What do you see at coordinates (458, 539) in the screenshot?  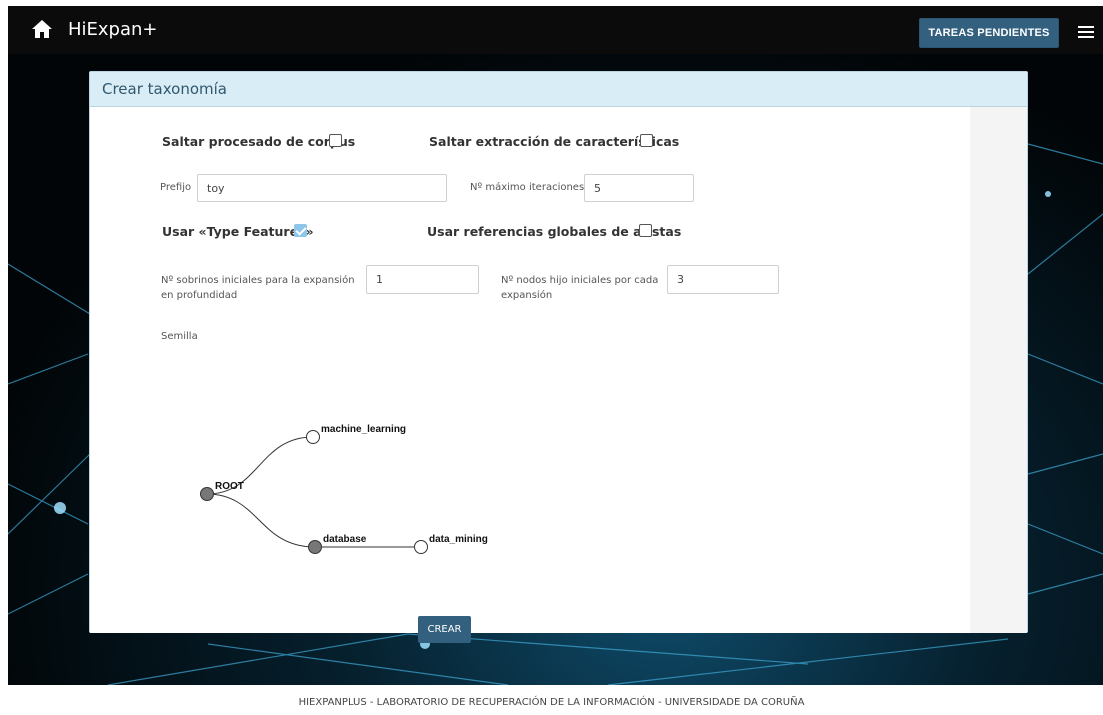 I see `node-label-dm: data_mining` at bounding box center [458, 539].